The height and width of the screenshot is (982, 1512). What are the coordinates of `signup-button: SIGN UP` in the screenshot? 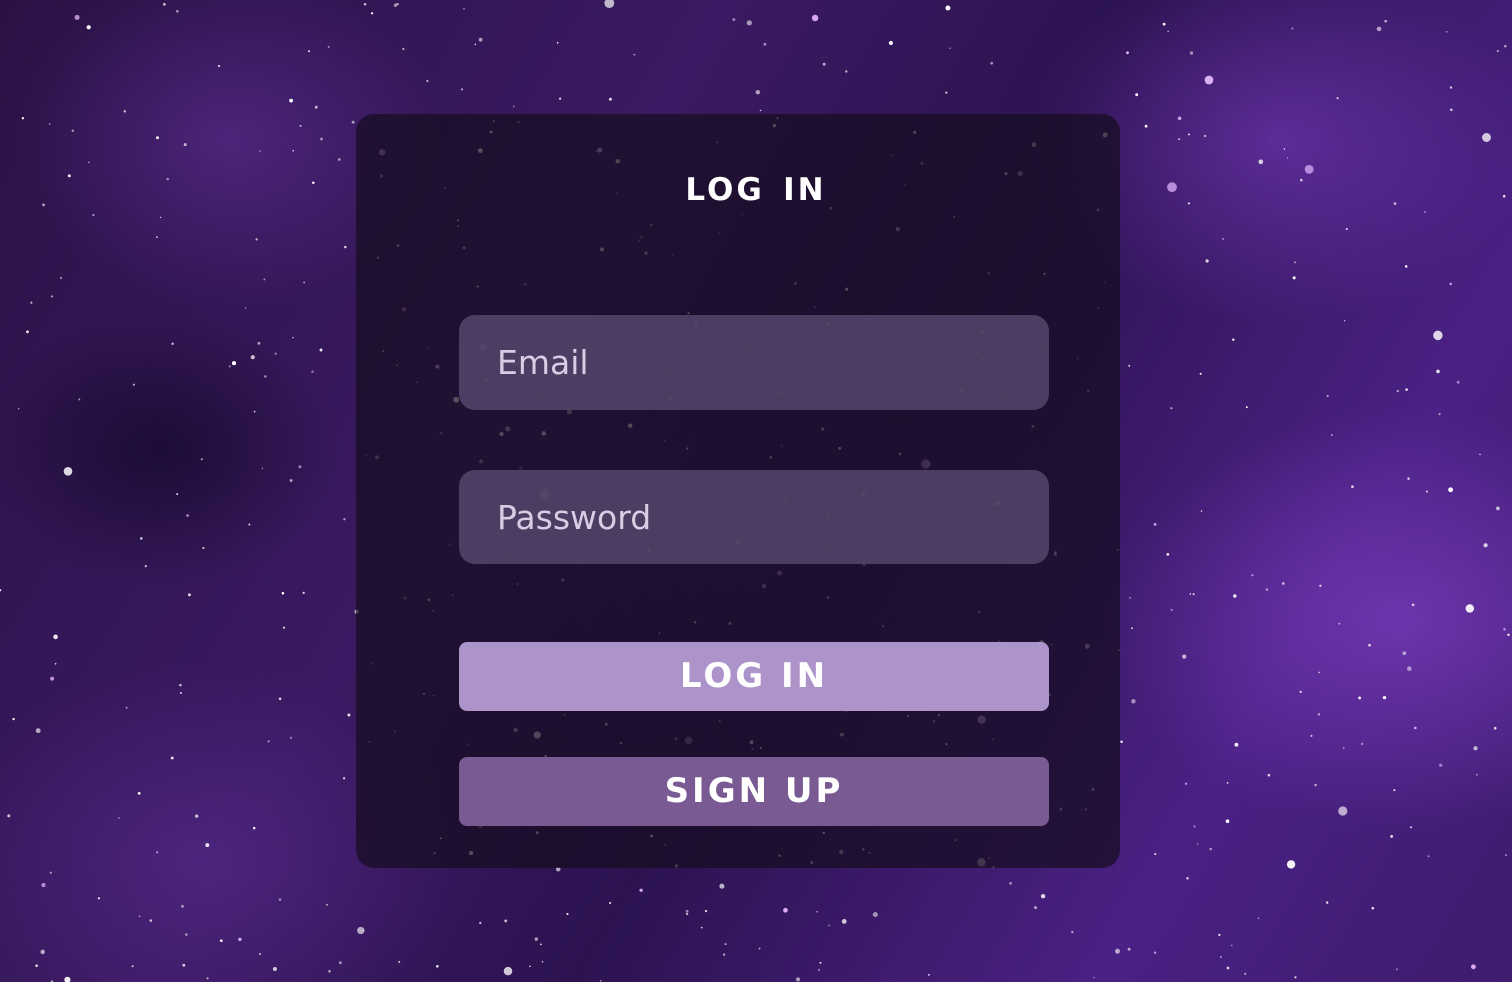 It's located at (754, 791).